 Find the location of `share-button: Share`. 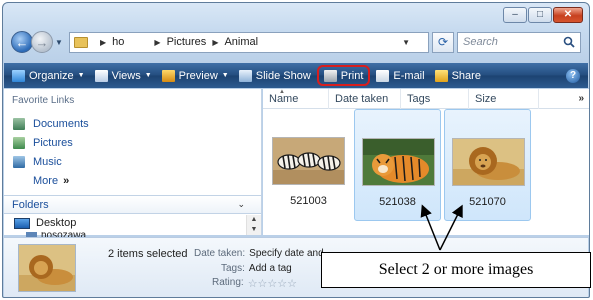

share-button: Share is located at coordinates (457, 75).